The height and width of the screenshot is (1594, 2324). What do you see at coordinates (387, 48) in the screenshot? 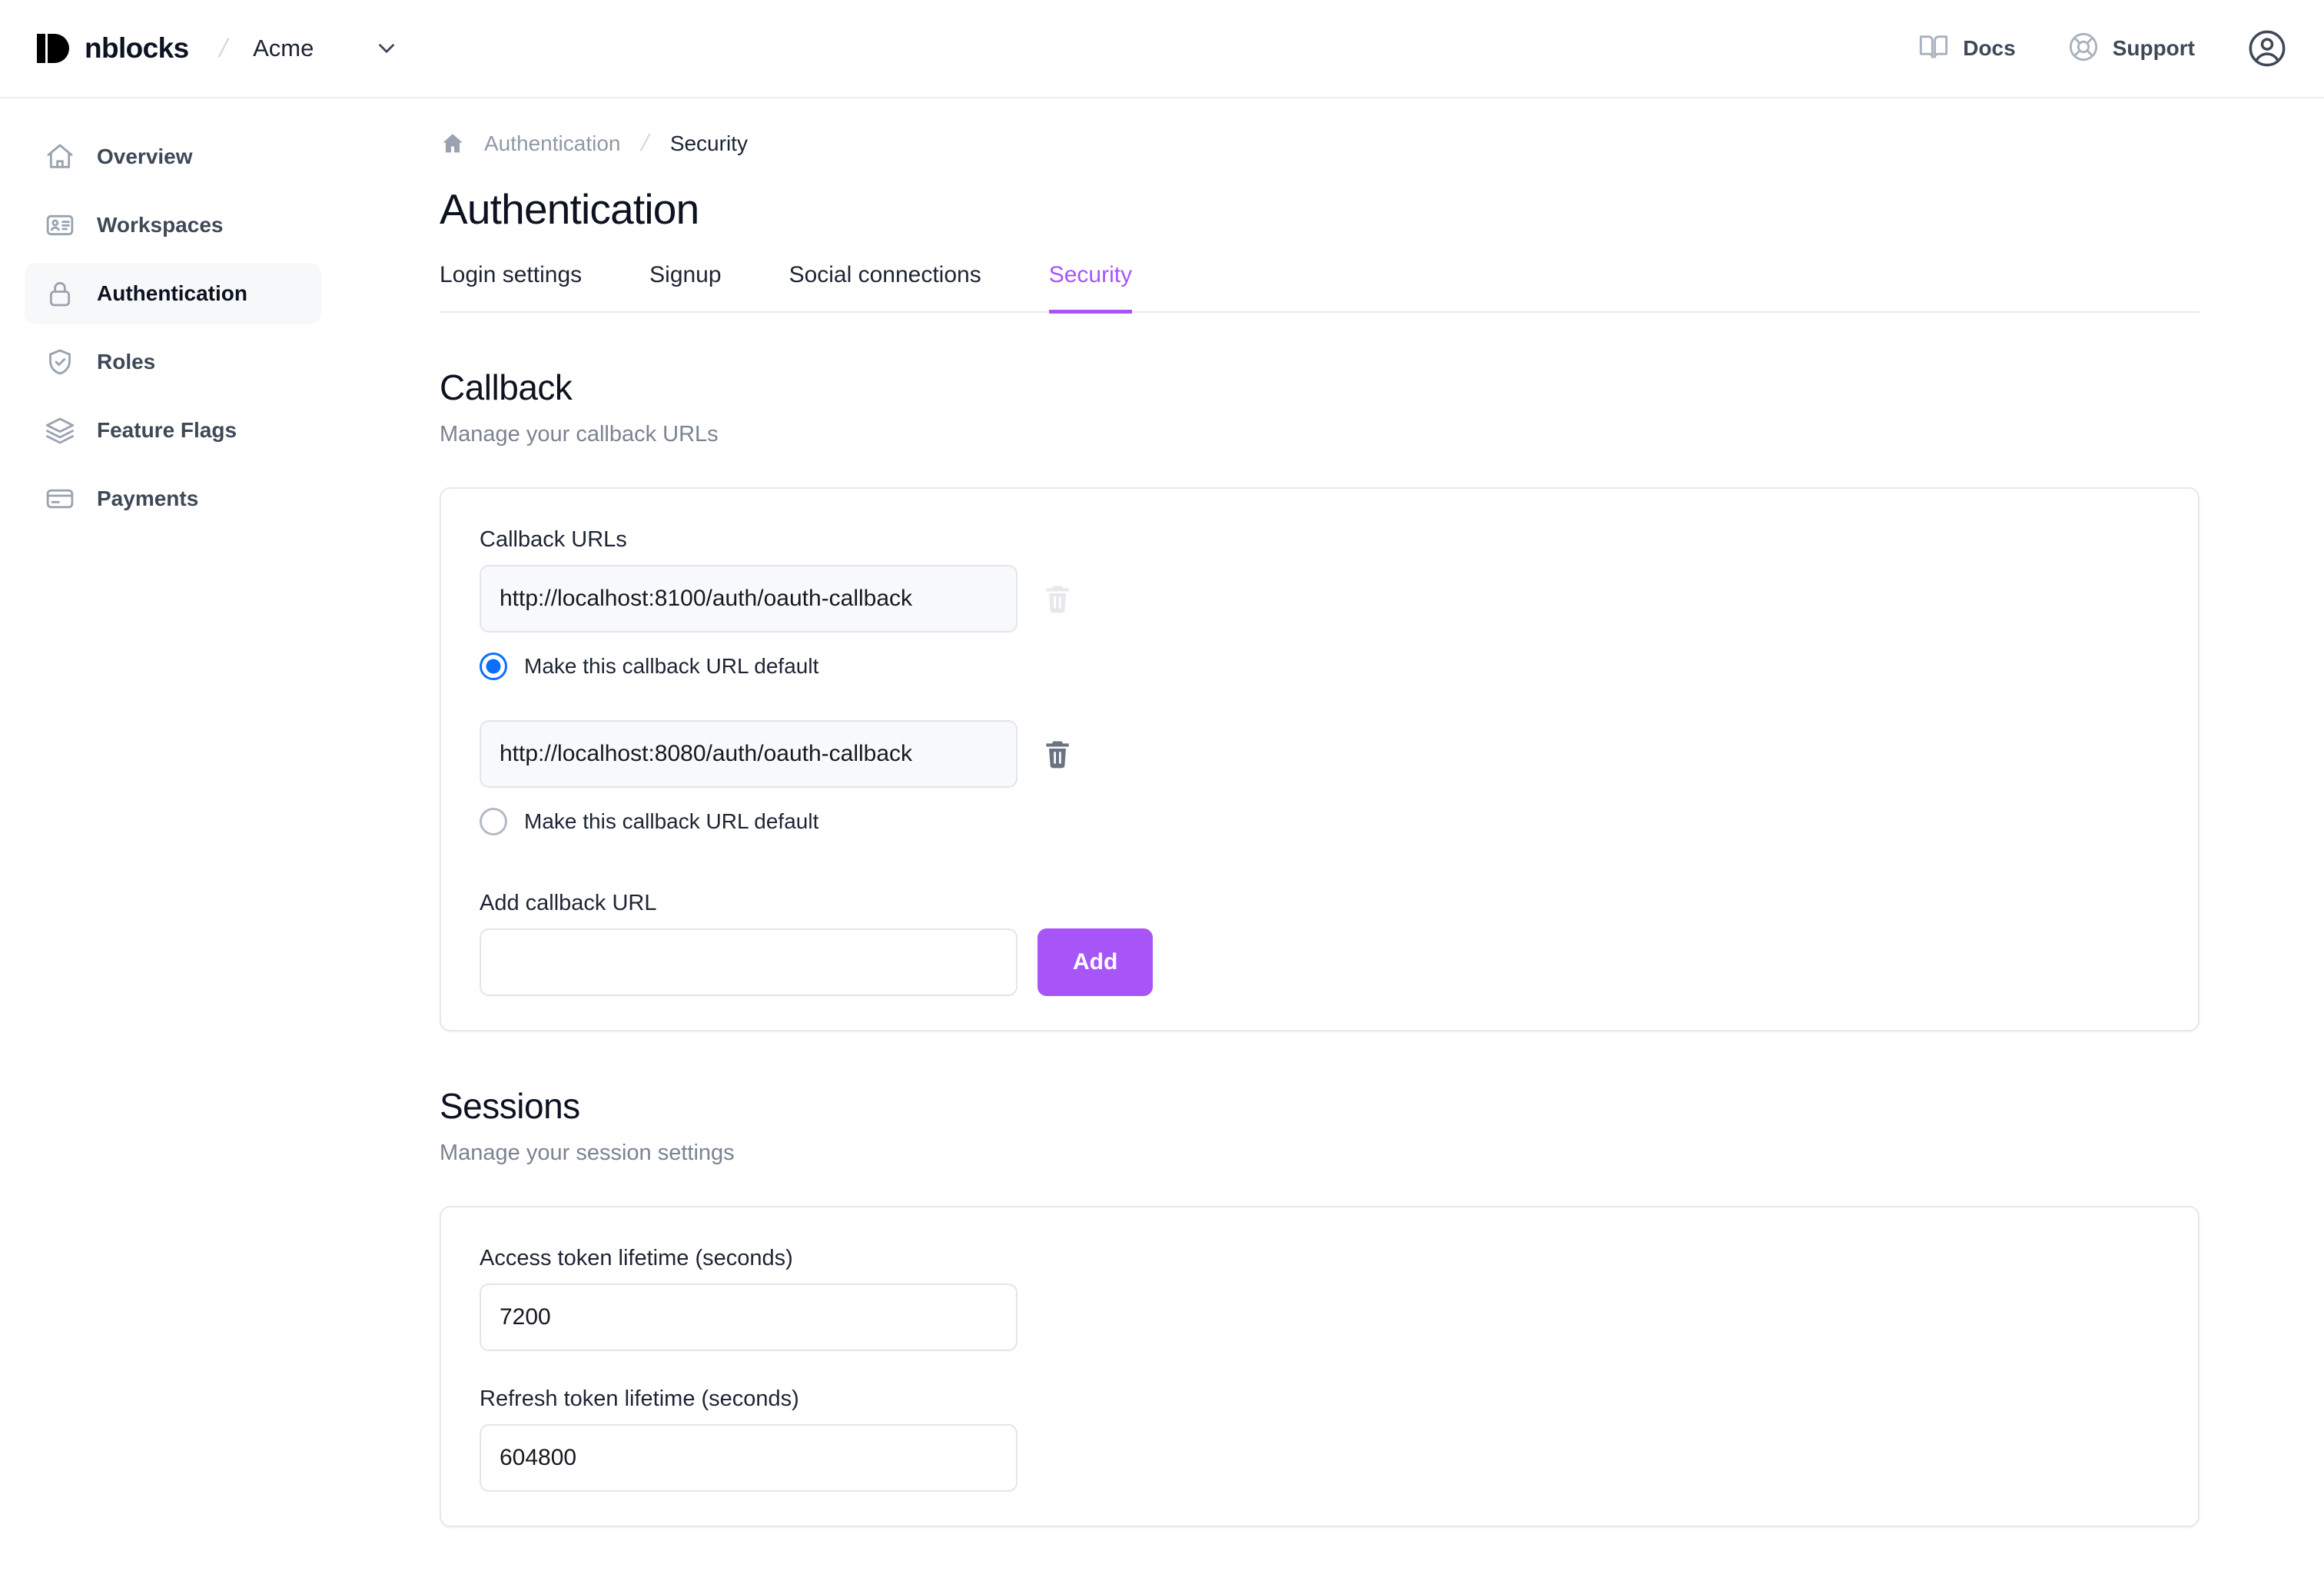
I see `chevron-down-icon` at bounding box center [387, 48].